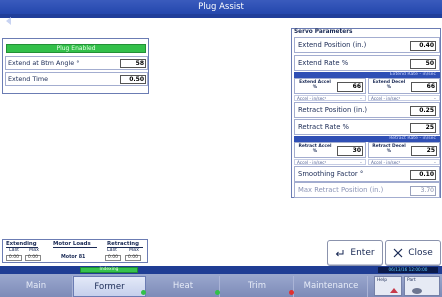  I want to click on max-retract-label: Max Retract Position (in.), so click(341, 190).